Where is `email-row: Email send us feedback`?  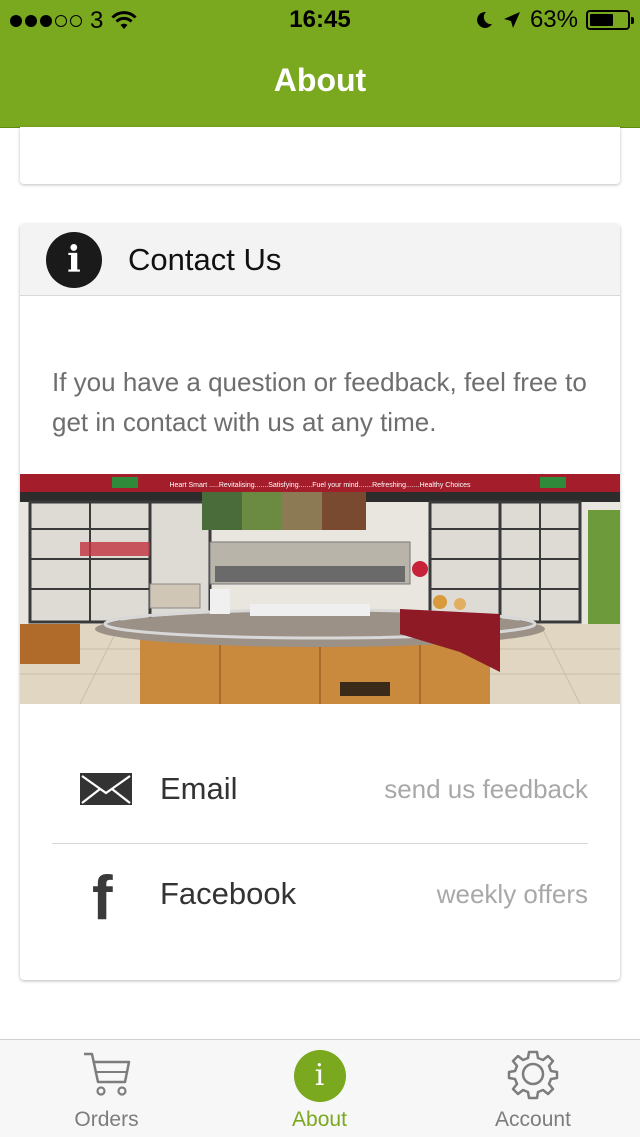 email-row: Email send us feedback is located at coordinates (320, 791).